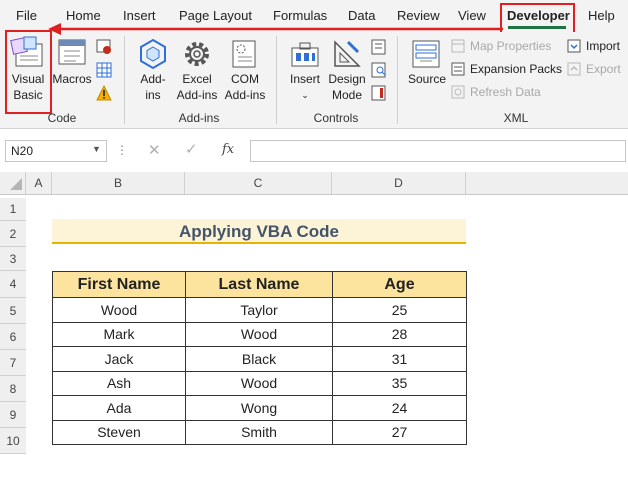  Describe the element at coordinates (119, 359) in the screenshot. I see `cell-first-name: Jack` at that location.